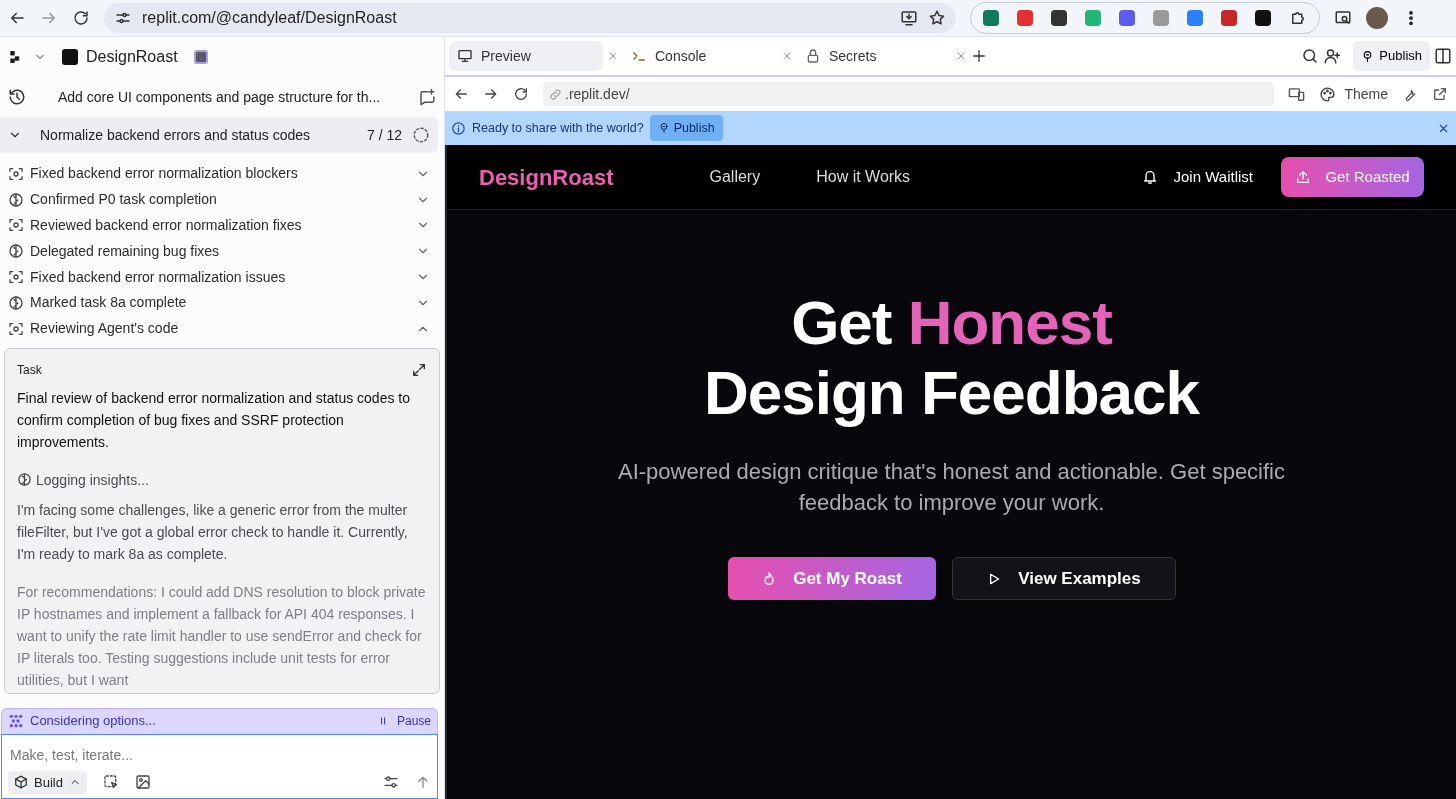 This screenshot has width=1456, height=799. I want to click on step-item: Fixed backend error normalization issues, so click(222, 277).